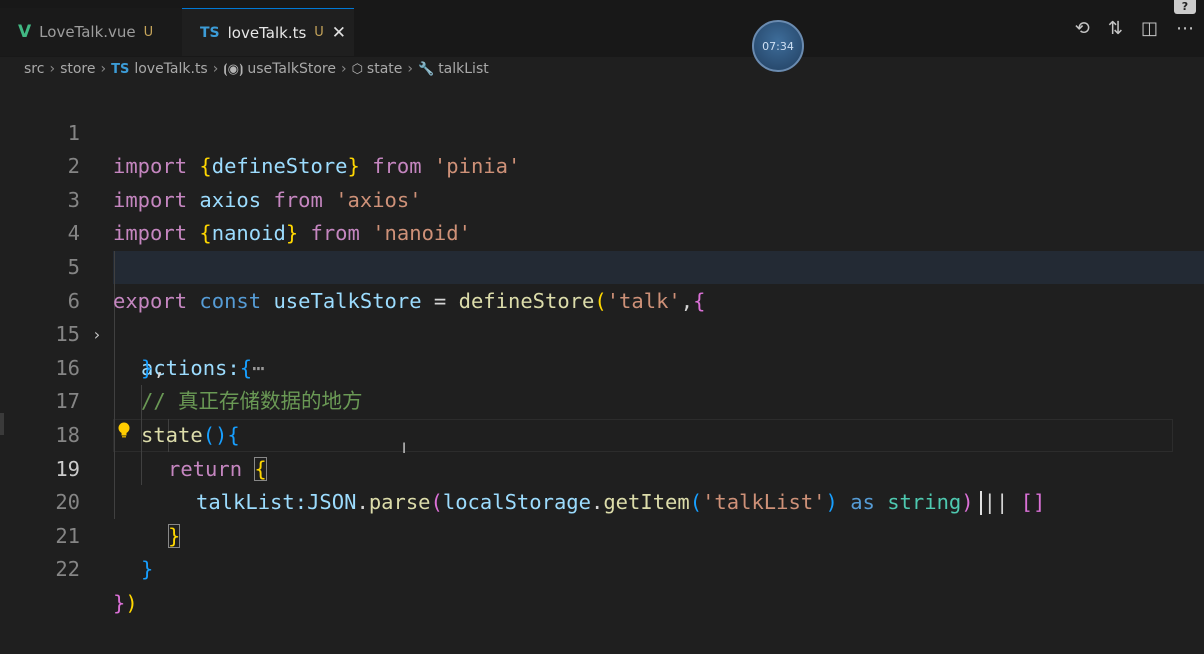 This screenshot has width=1204, height=654. I want to click on breadcrumb-state: state, so click(384, 69).